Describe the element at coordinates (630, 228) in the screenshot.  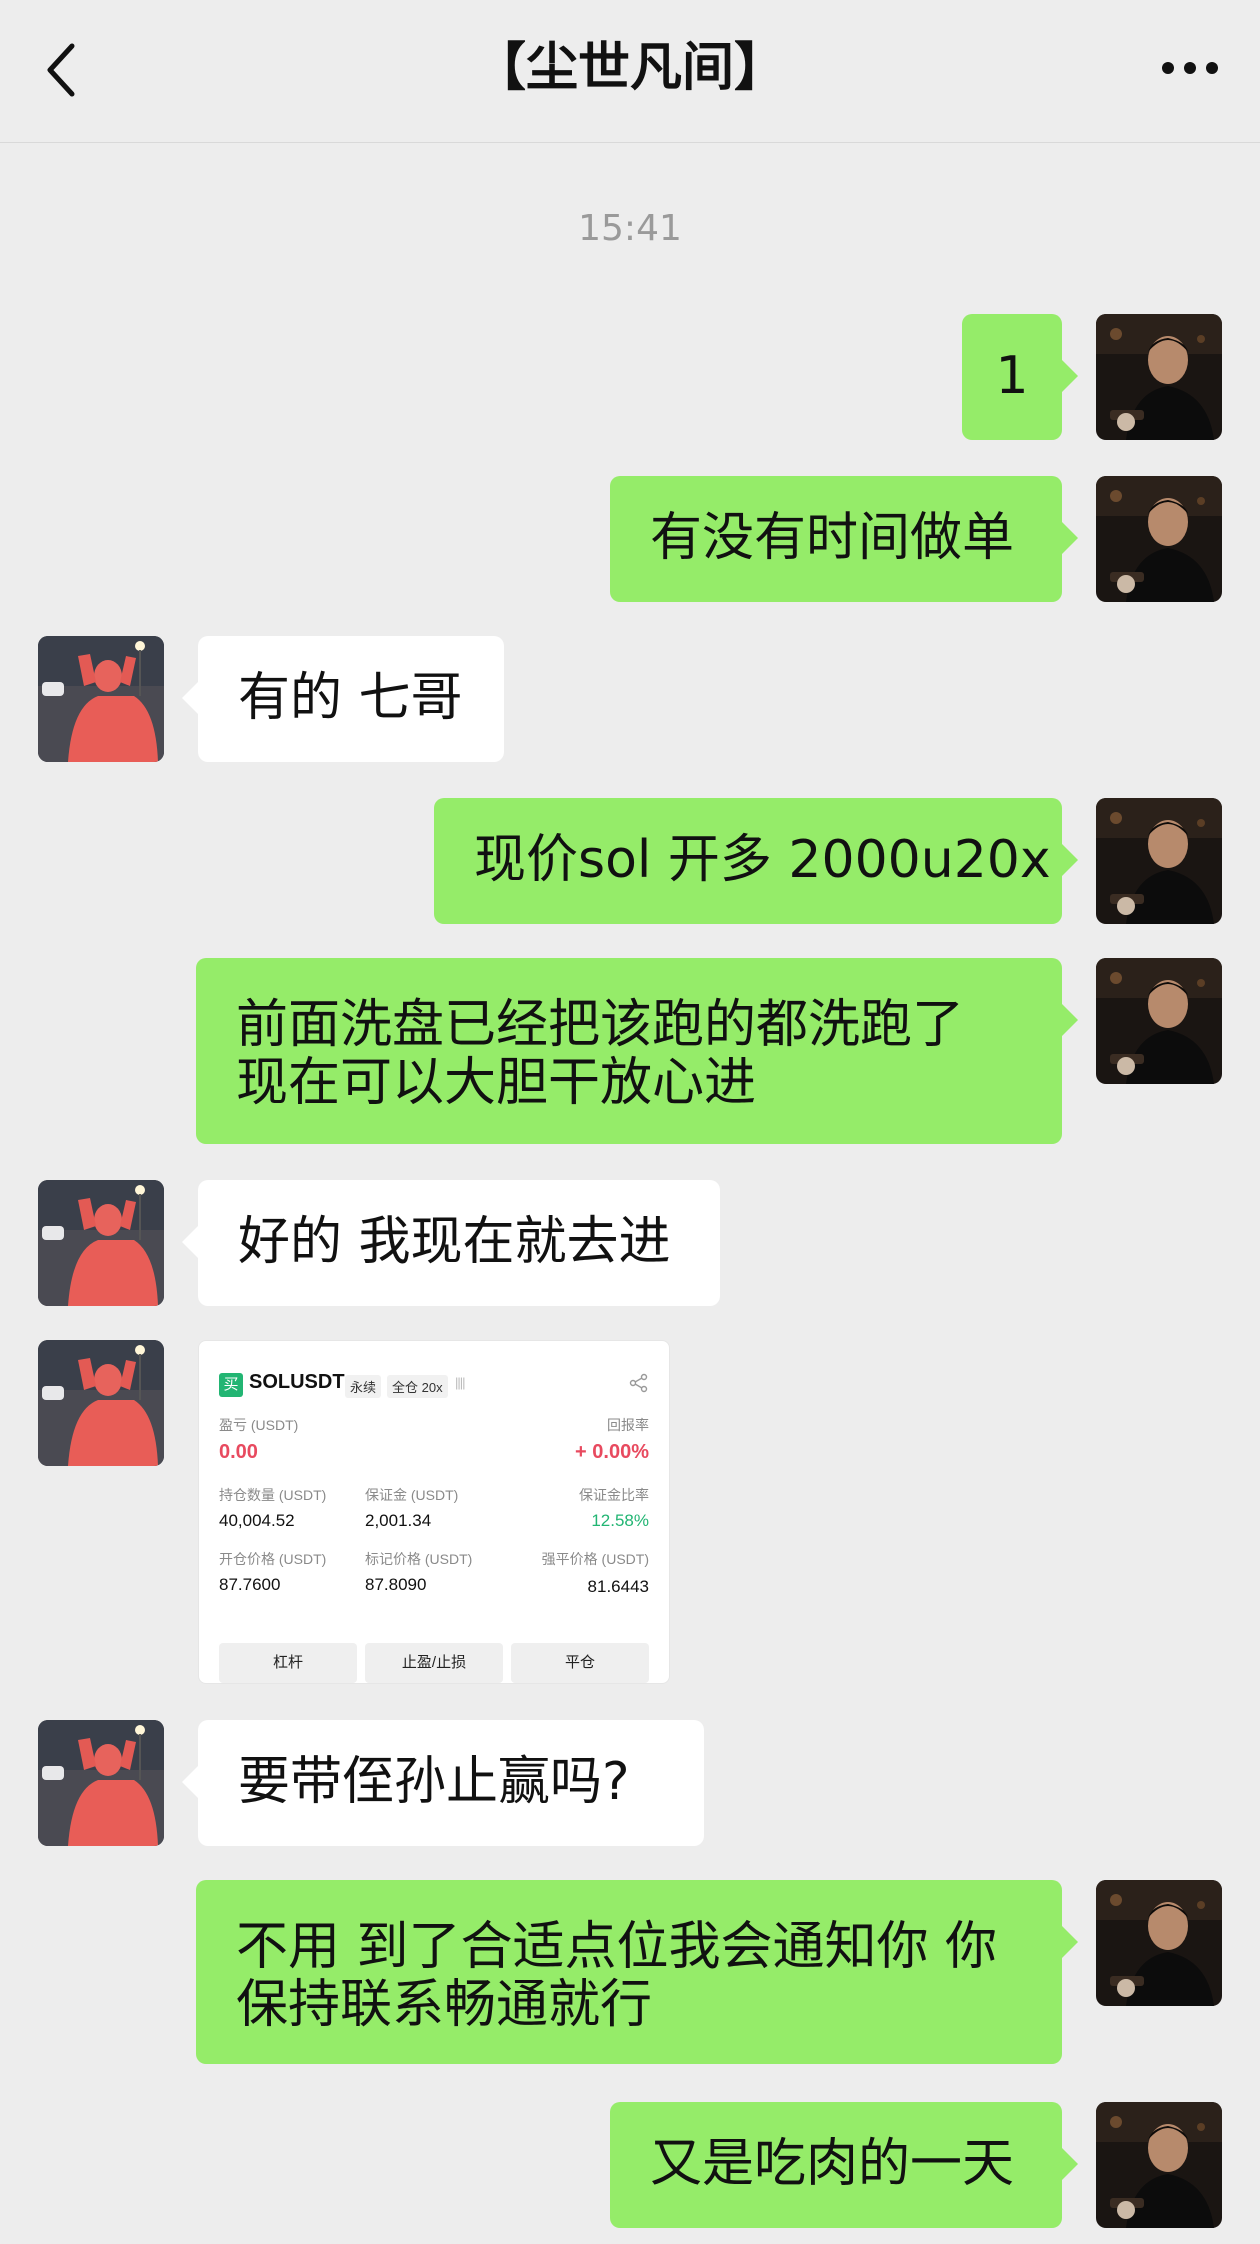
I see `message-timestamp: 15:41` at that location.